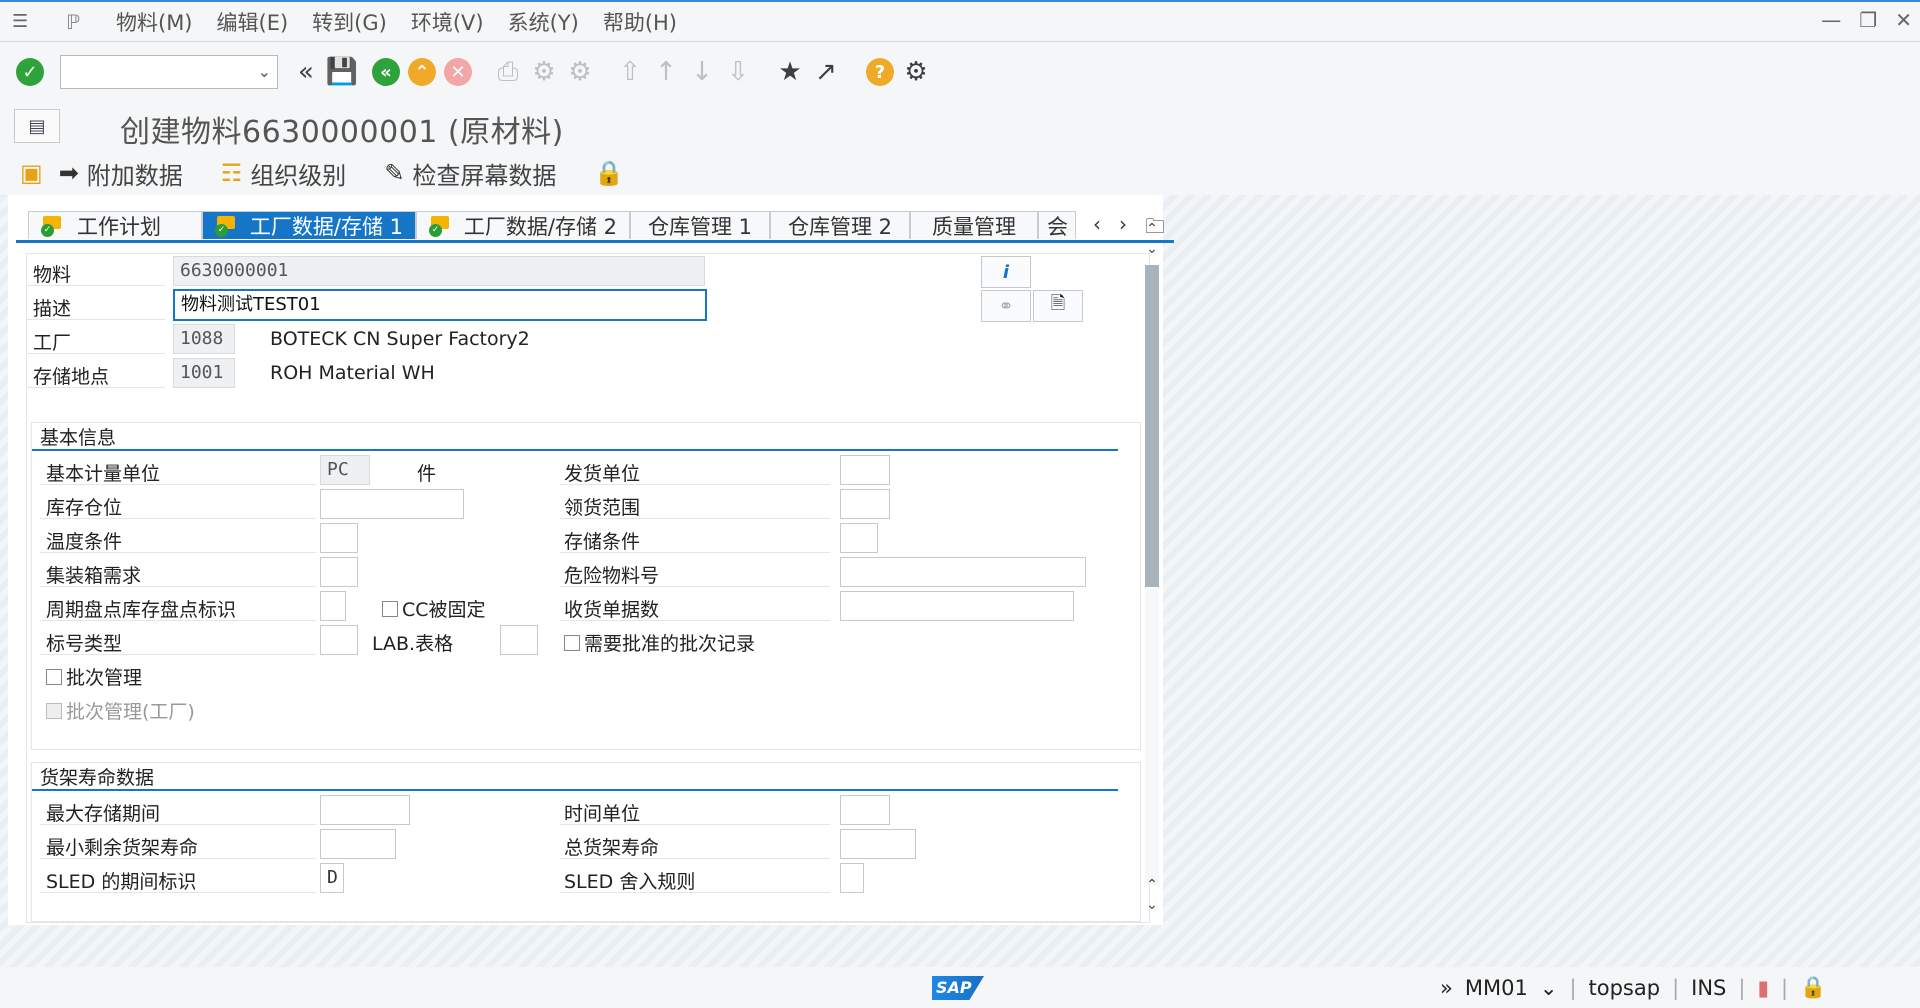 The height and width of the screenshot is (1008, 1920). I want to click on storage-location-field: 1001, so click(204, 373).